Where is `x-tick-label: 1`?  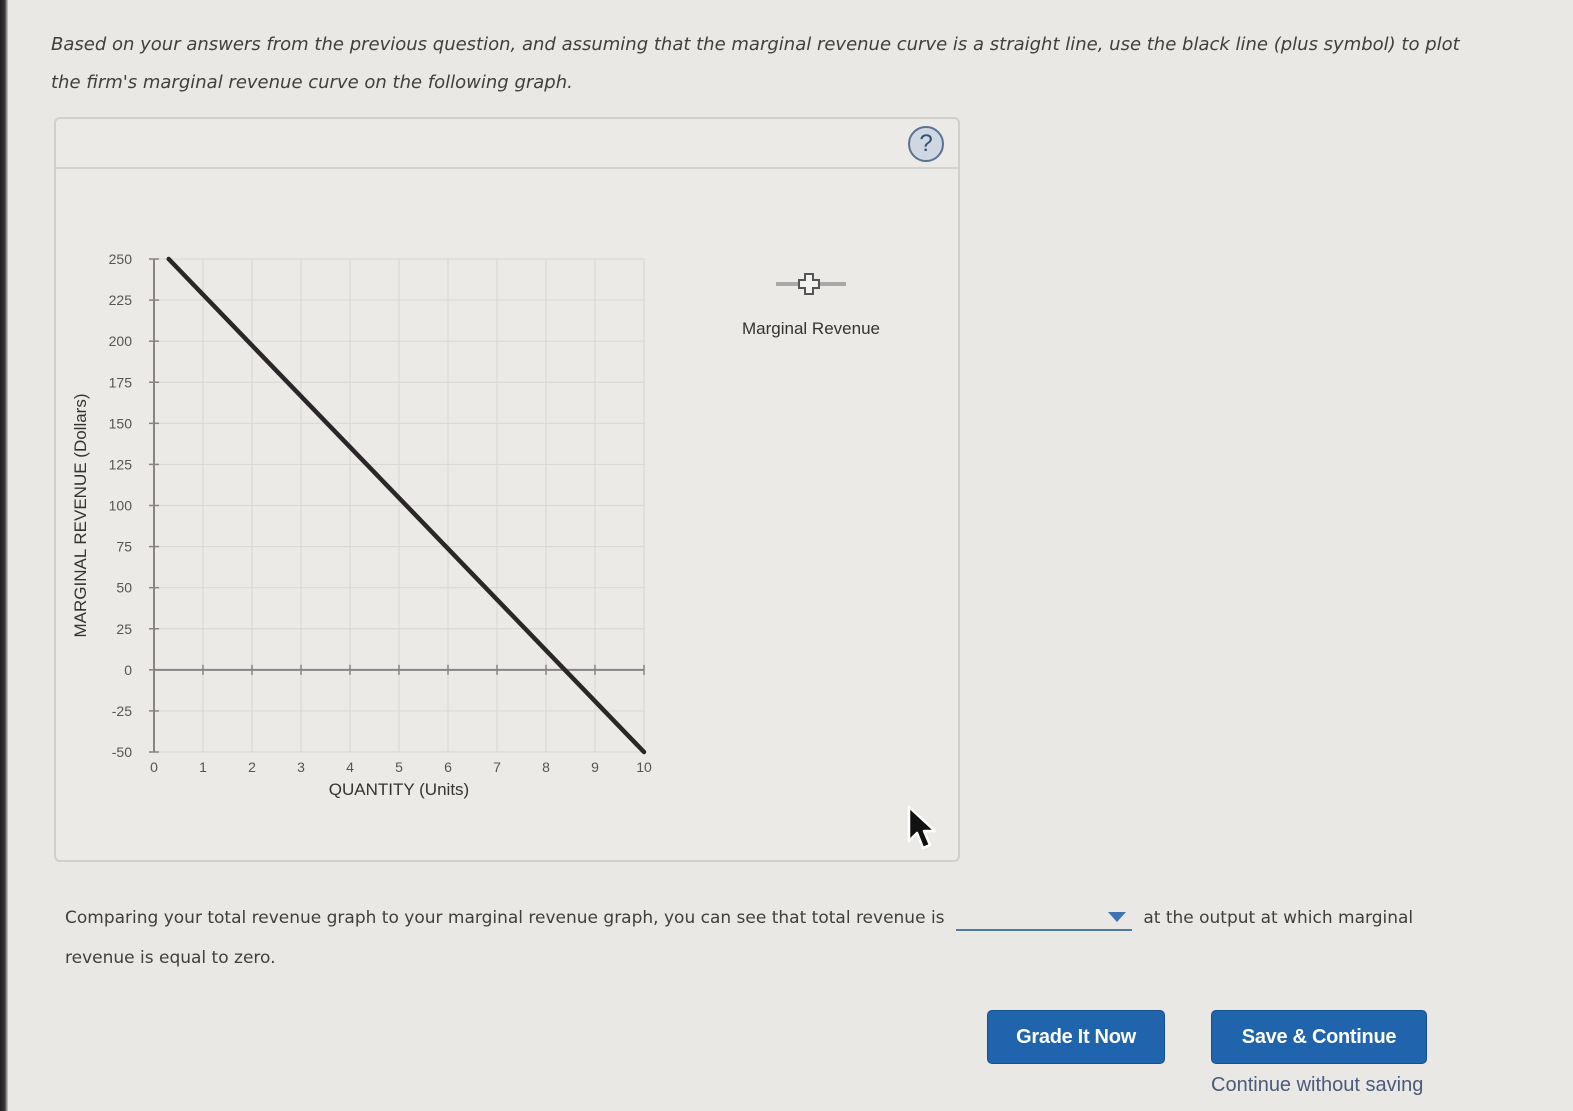 x-tick-label: 1 is located at coordinates (203, 767).